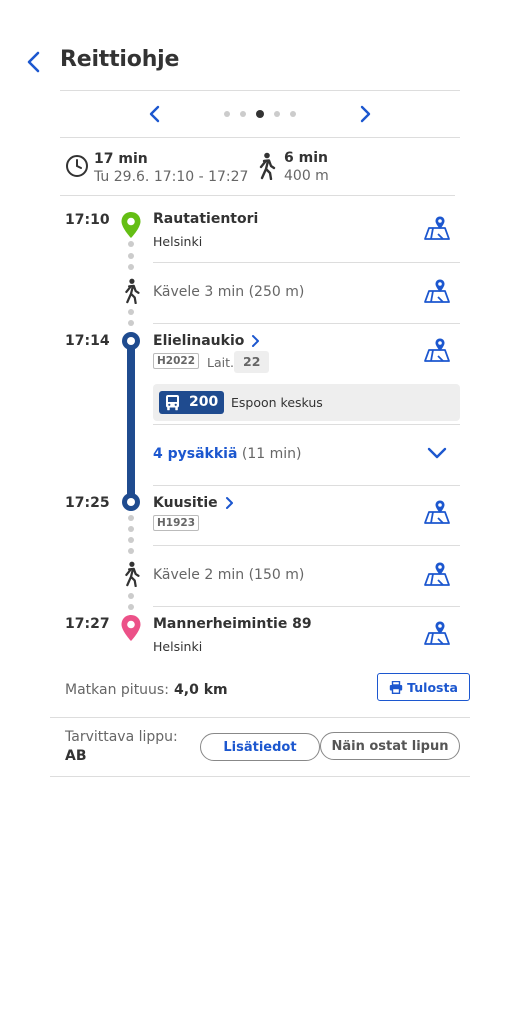 The image size is (520, 1010). I want to click on stop-code-badge: H2022, so click(176, 361).